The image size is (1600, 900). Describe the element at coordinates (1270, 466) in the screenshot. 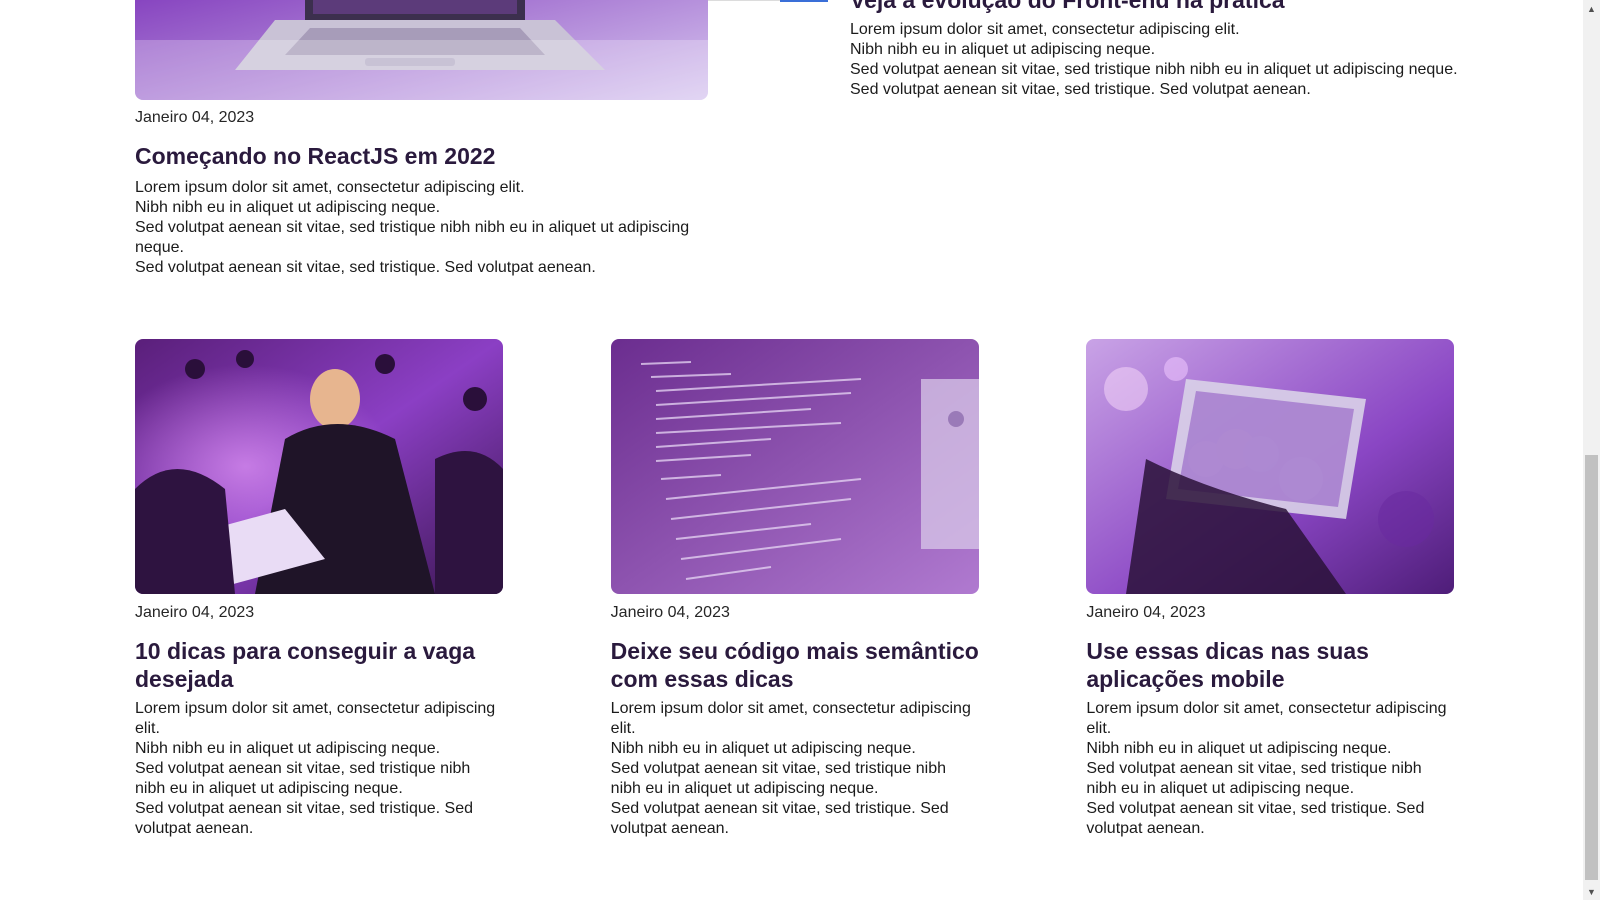

I see `smartphone-photo-icon` at that location.